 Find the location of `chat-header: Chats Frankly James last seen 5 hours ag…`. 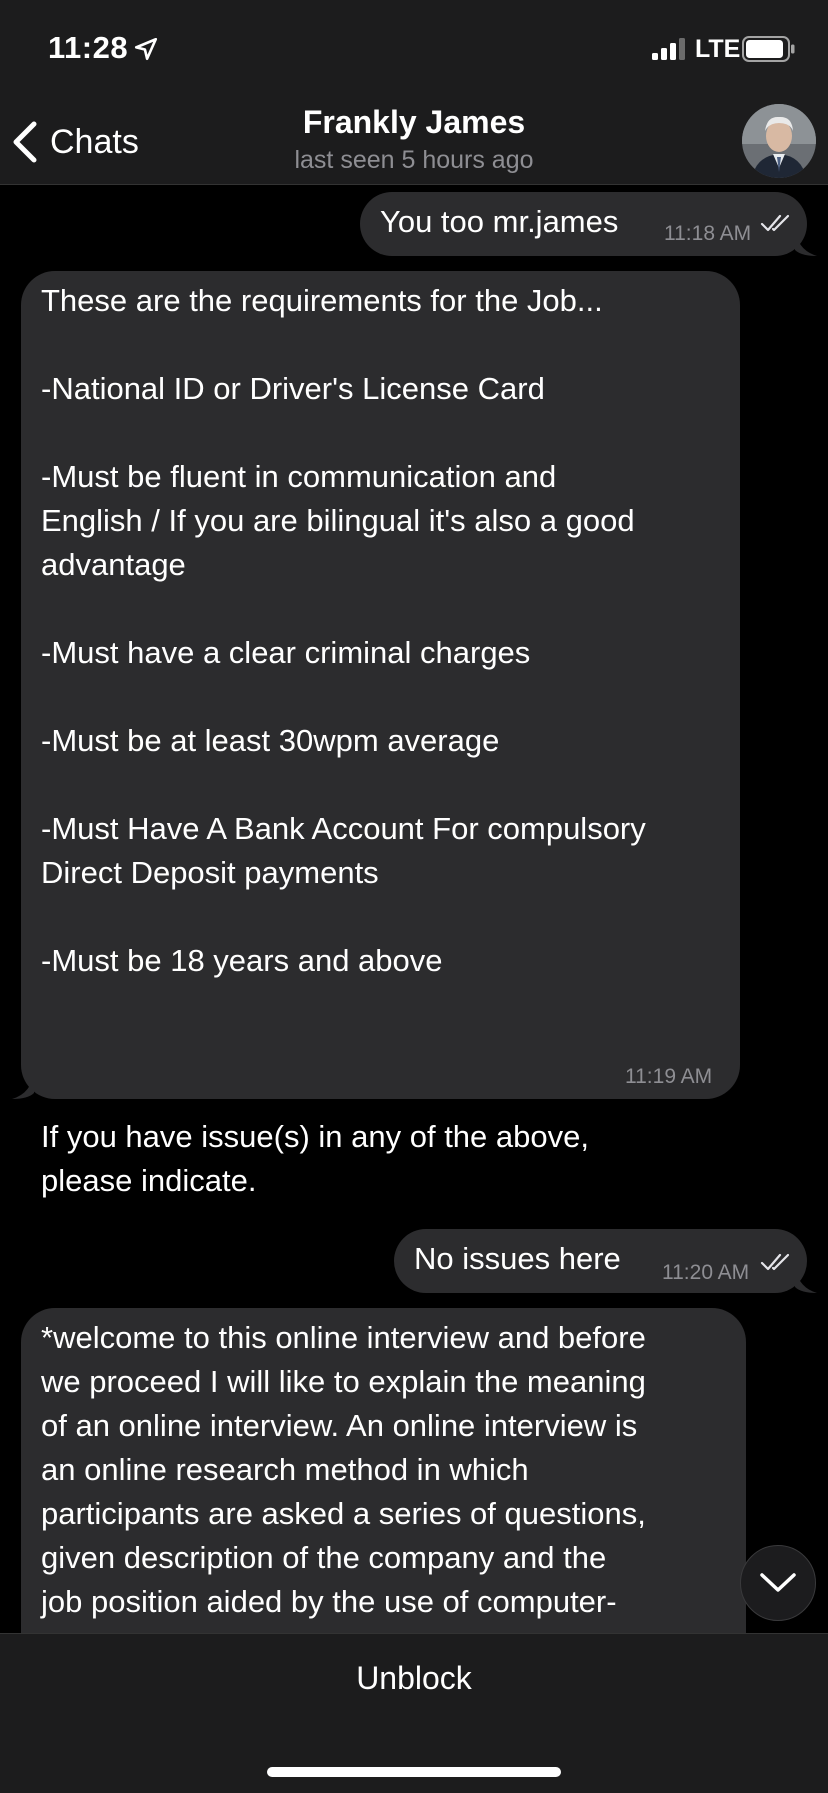

chat-header: Chats Frankly James last seen 5 hours ag… is located at coordinates (414, 142).